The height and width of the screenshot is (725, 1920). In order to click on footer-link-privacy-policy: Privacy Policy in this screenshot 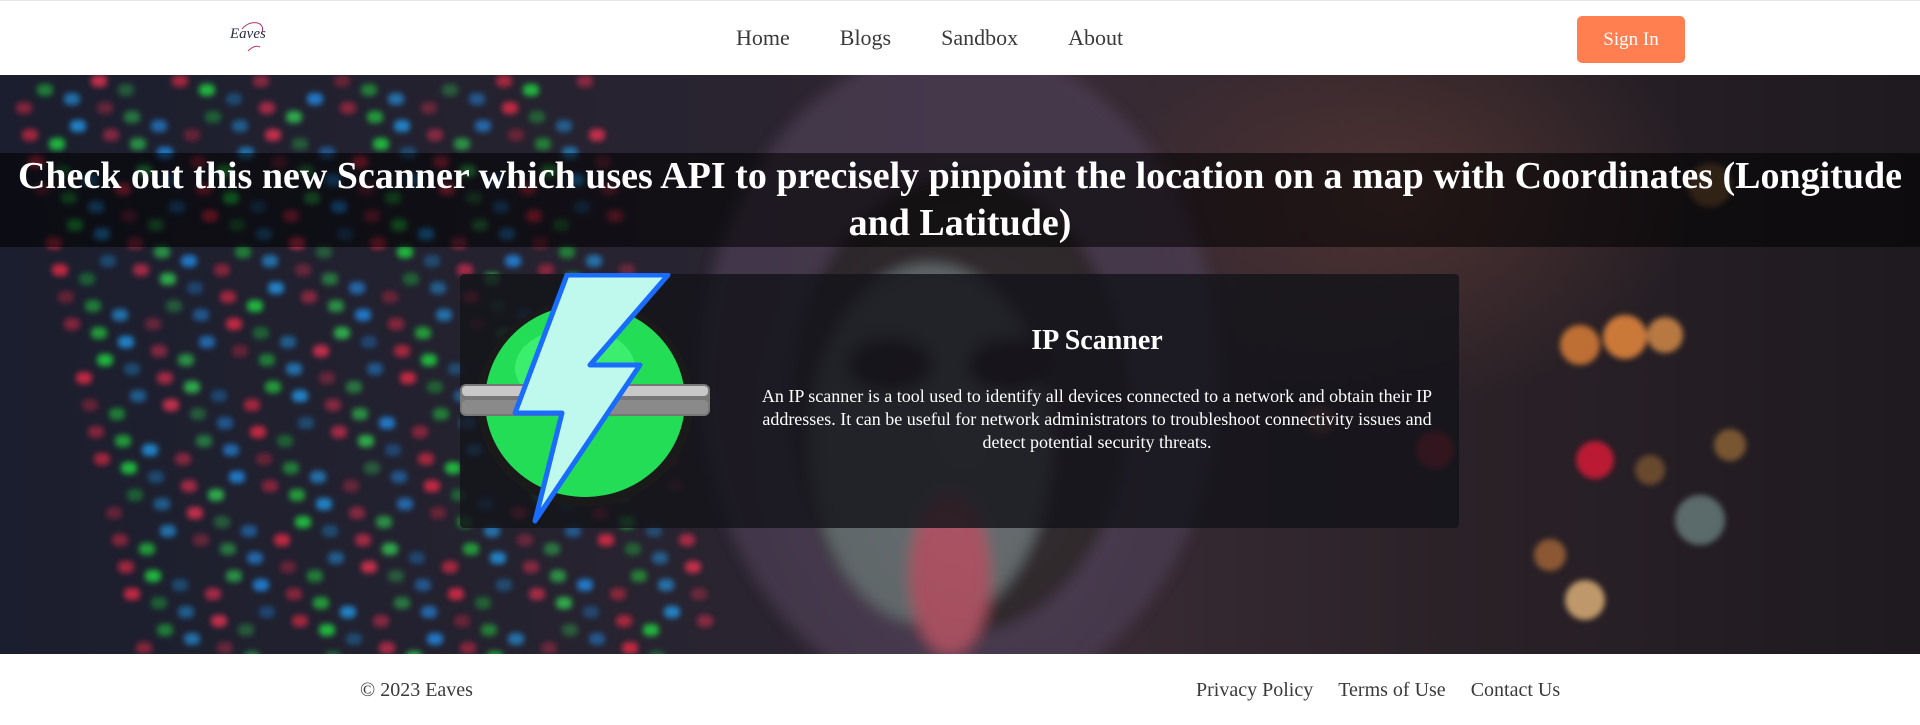, I will do `click(1254, 690)`.